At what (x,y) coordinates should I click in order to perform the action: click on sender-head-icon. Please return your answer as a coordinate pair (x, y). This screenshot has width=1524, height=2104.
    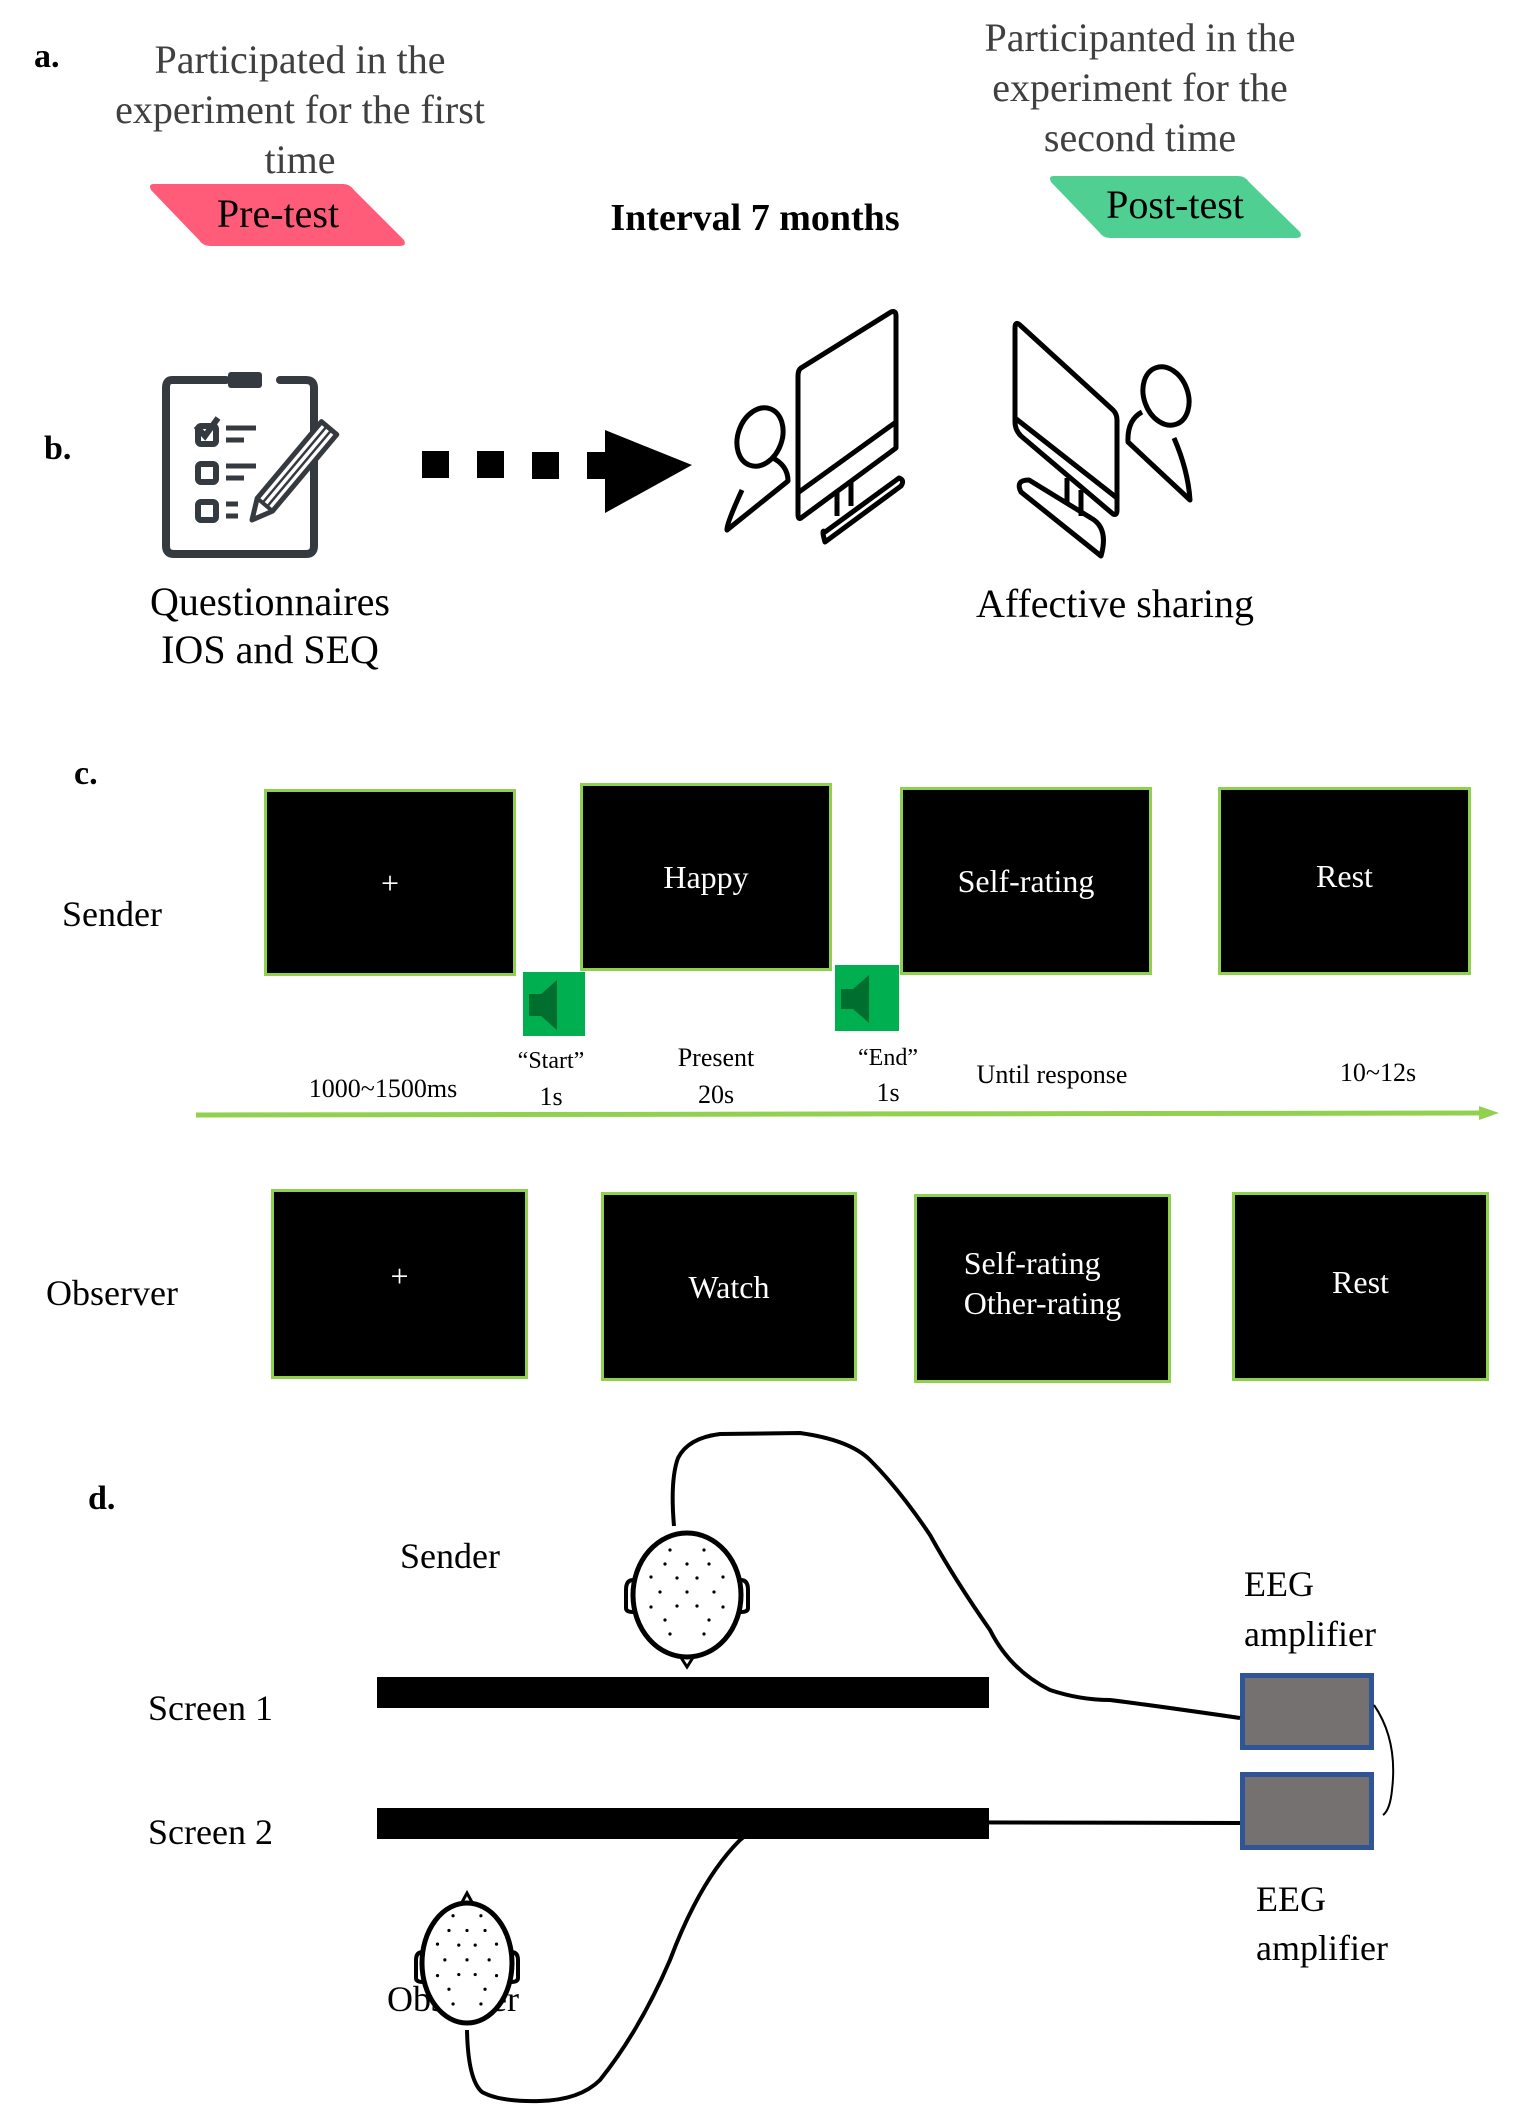
    Looking at the image, I should click on (687, 1600).